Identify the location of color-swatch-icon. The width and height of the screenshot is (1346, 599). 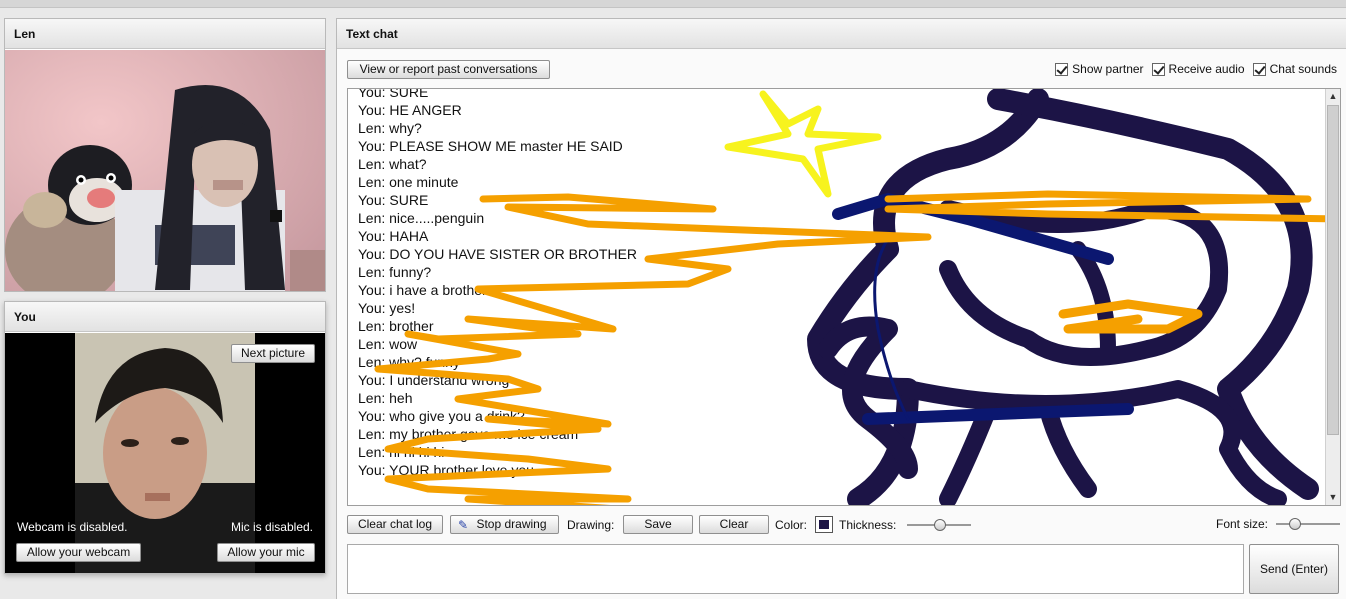
(824, 524).